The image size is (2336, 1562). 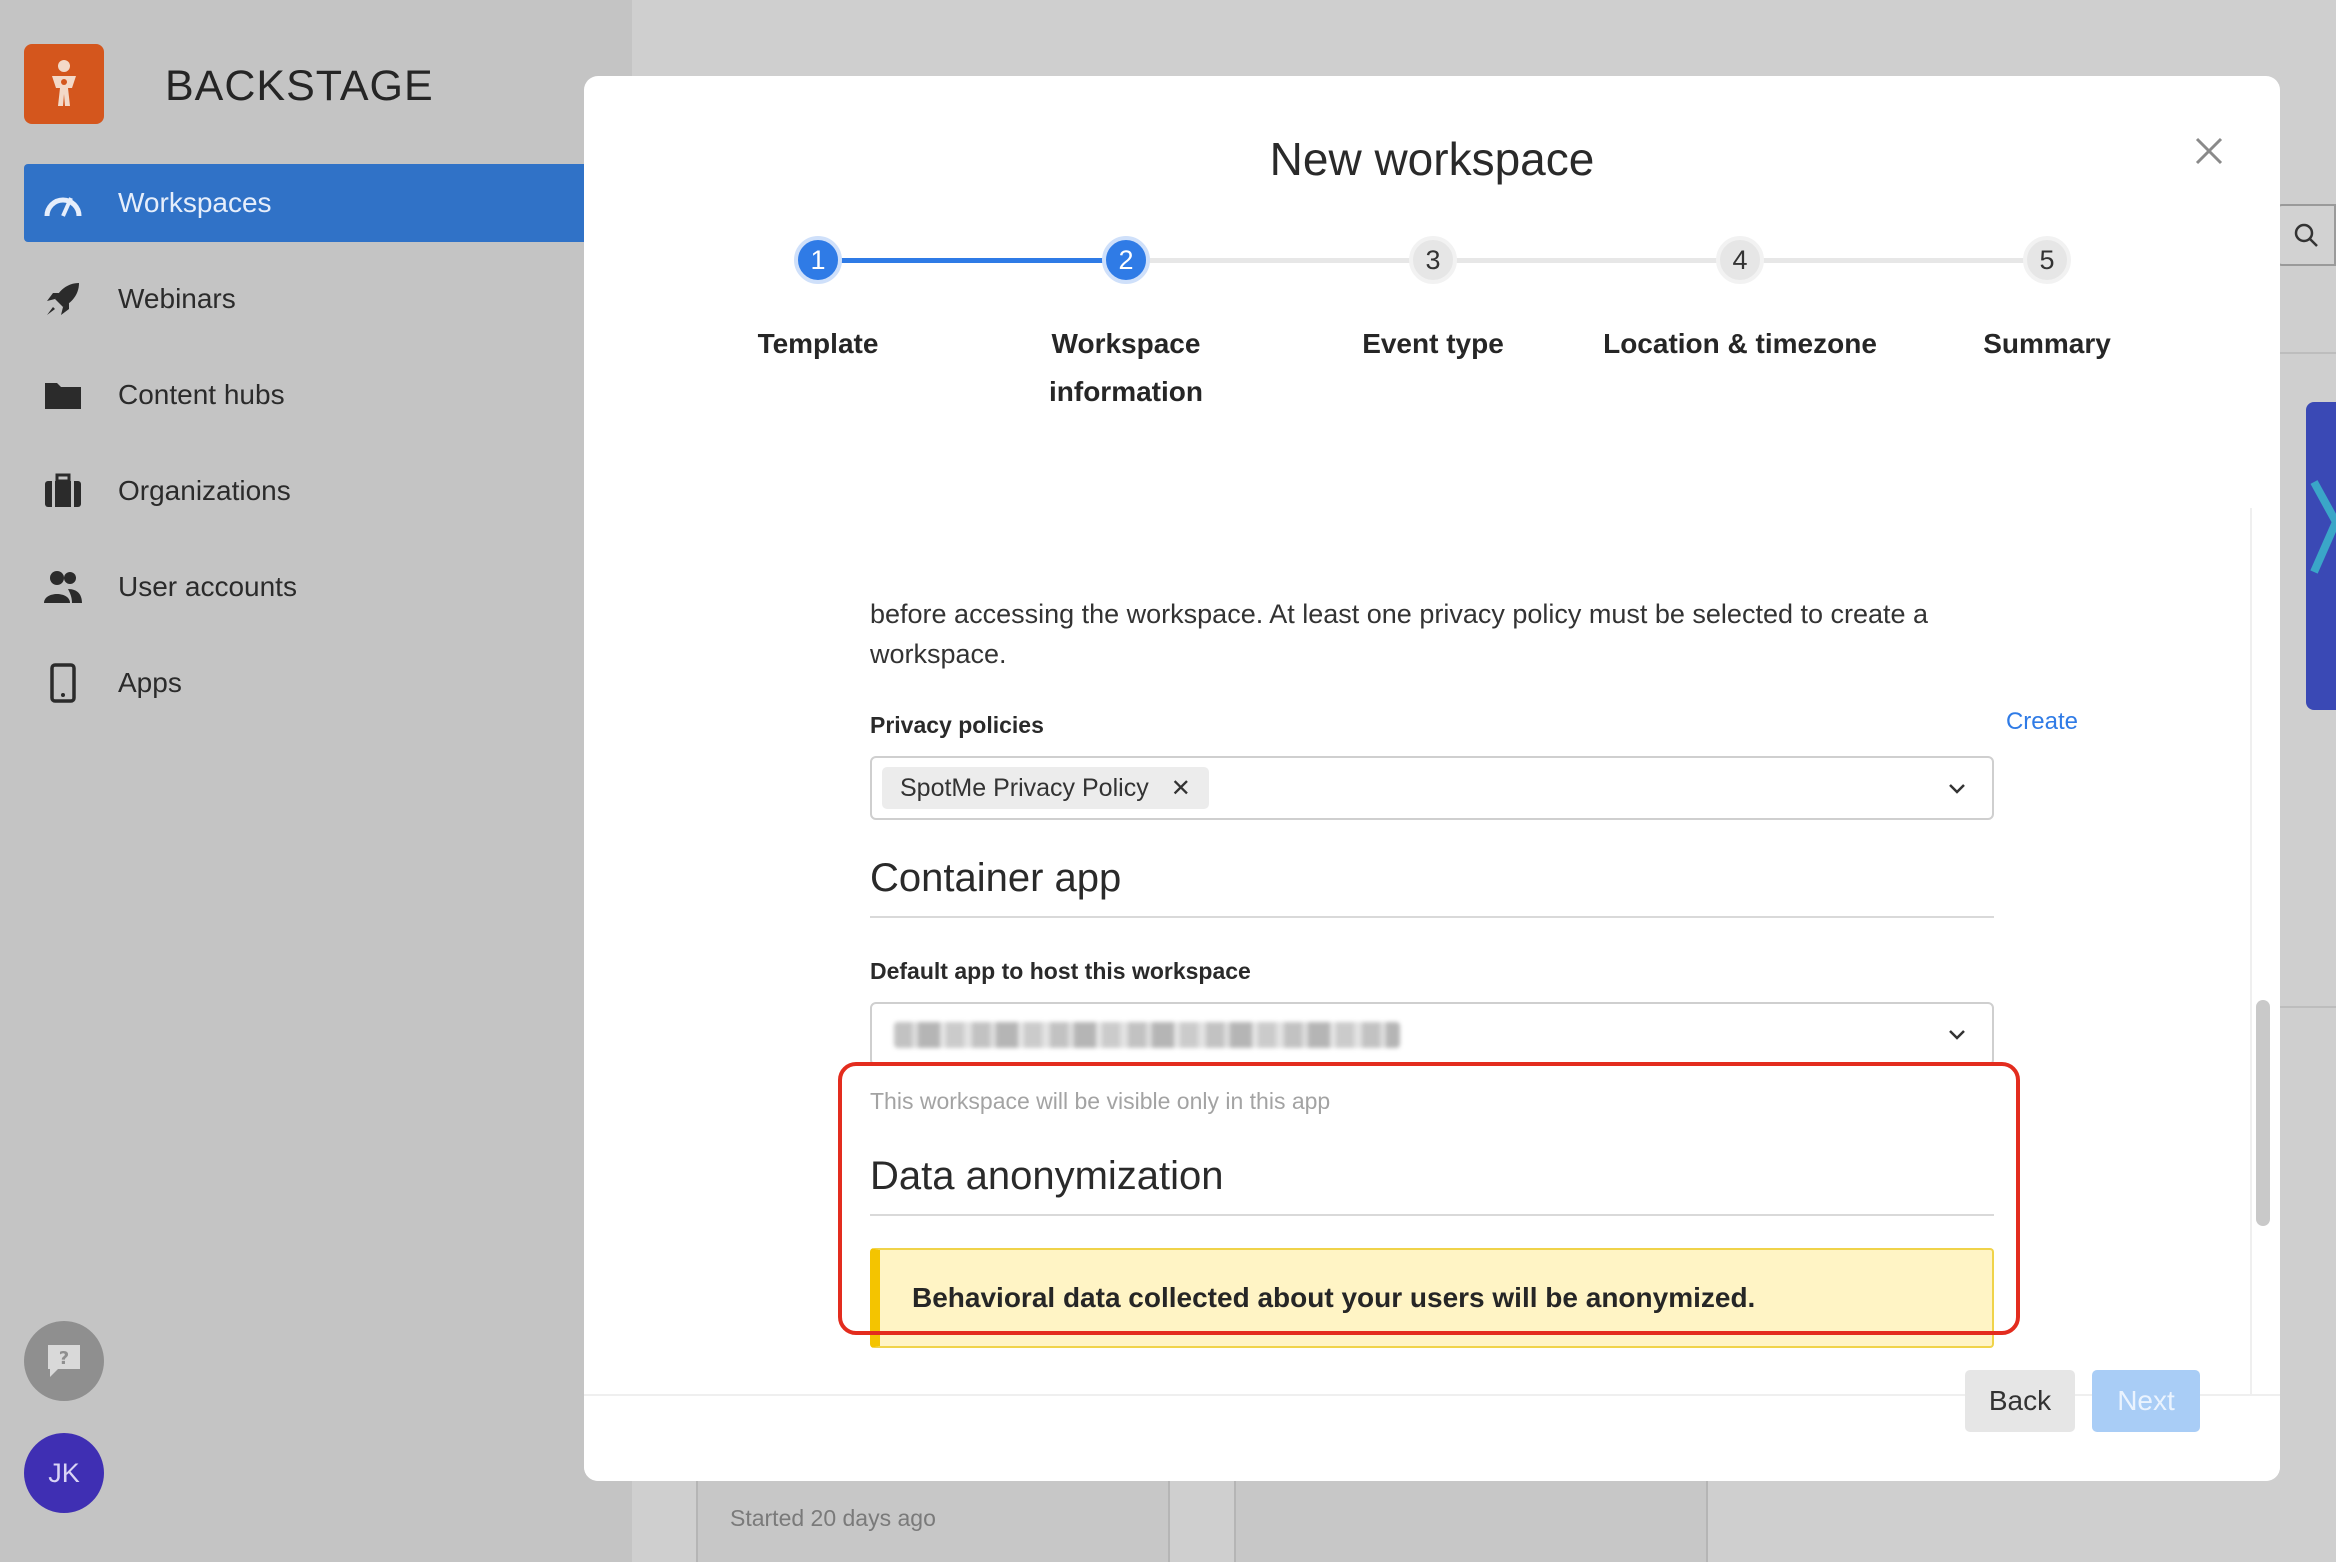 What do you see at coordinates (2047, 260) in the screenshot?
I see `step-5-circle: 5` at bounding box center [2047, 260].